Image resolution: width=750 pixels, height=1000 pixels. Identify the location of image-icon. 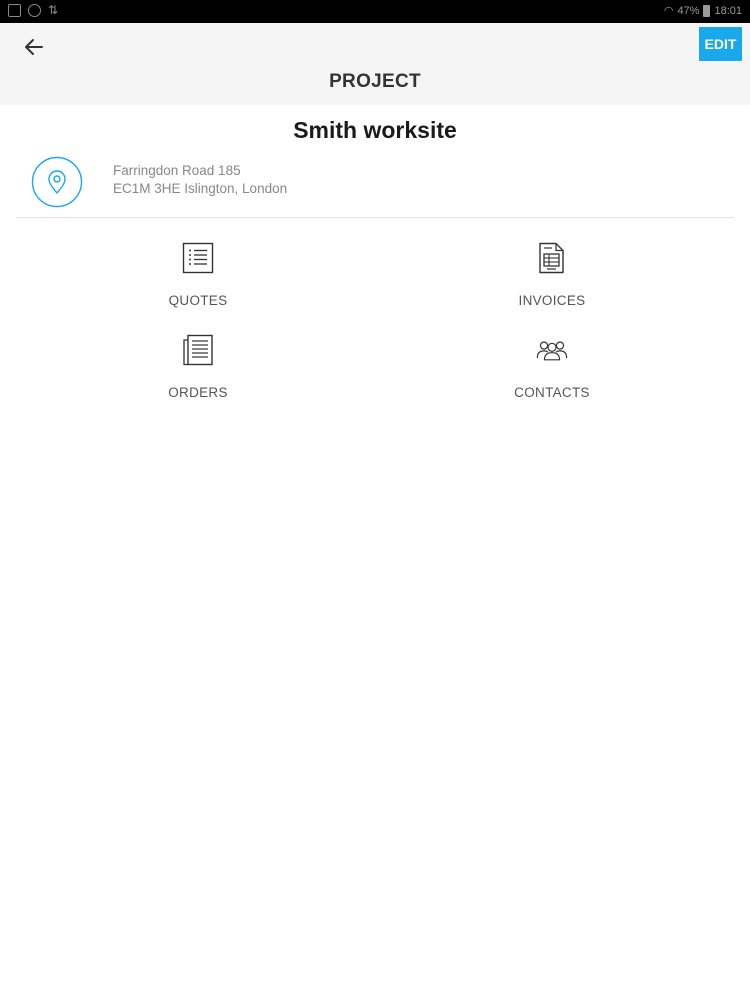
(14, 10).